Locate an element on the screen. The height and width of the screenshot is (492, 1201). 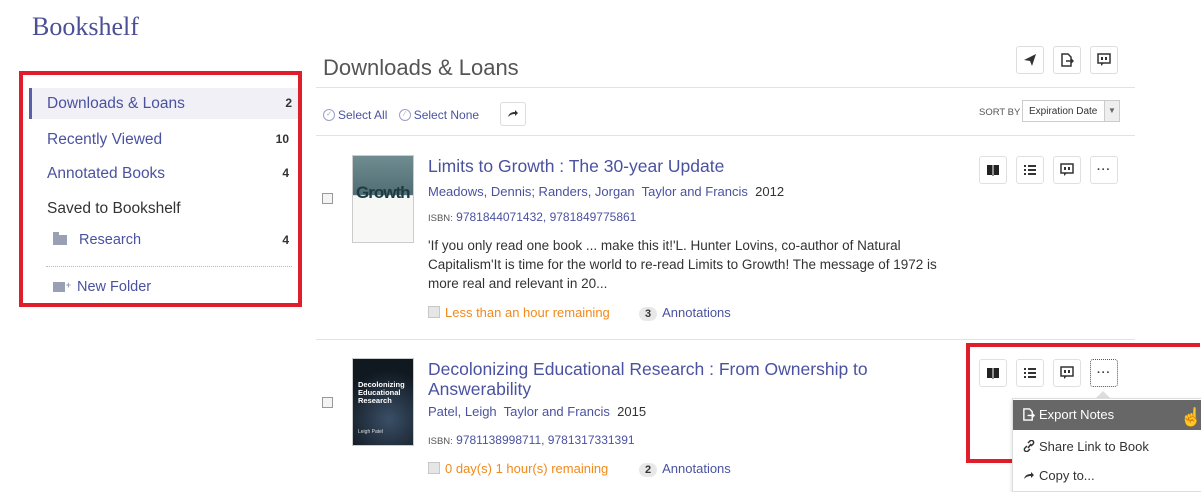
book-isbn: ISBN: 9781844071432, 9781849775861 is located at coordinates (532, 217).